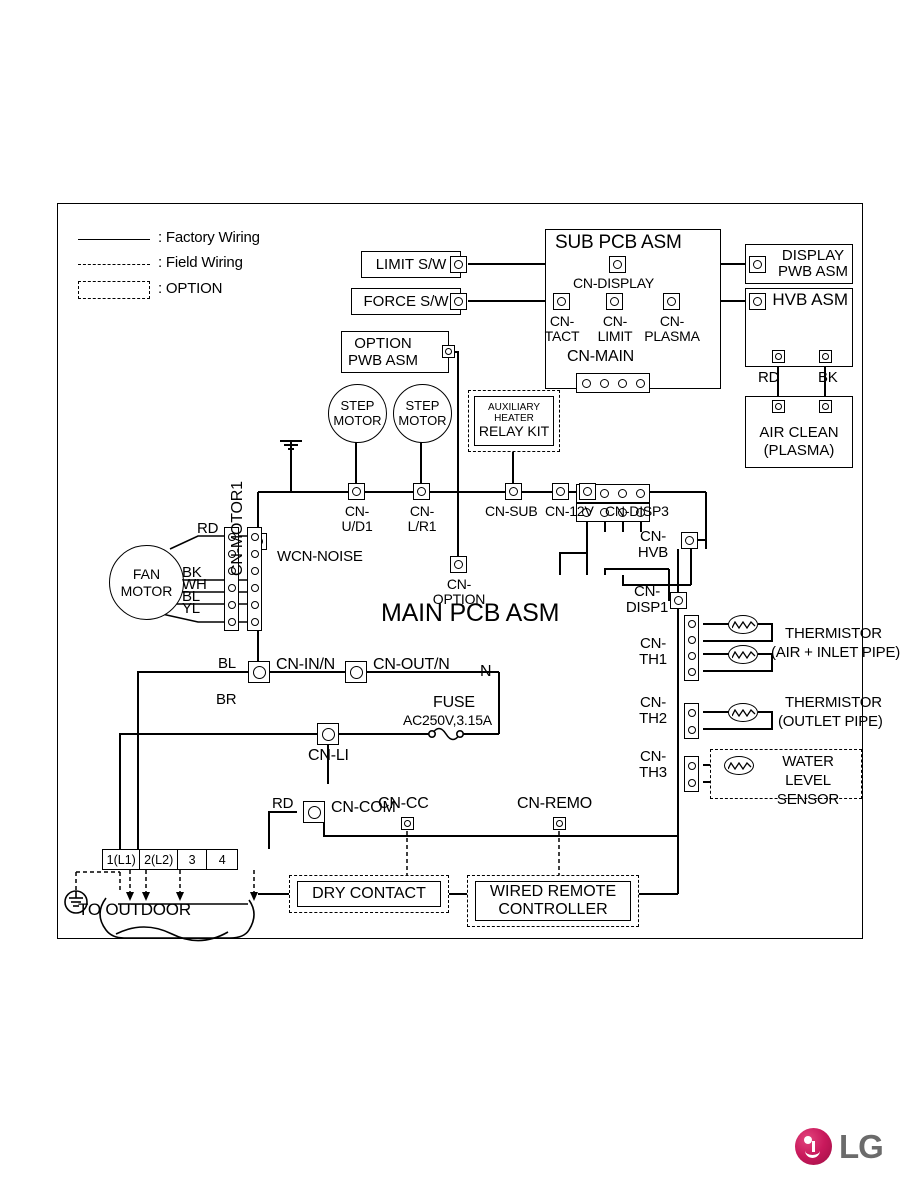 The width and height of the screenshot is (918, 1188). I want to click on terminal-block: 1(L1) 2(L2) 3 4, so click(170, 859).